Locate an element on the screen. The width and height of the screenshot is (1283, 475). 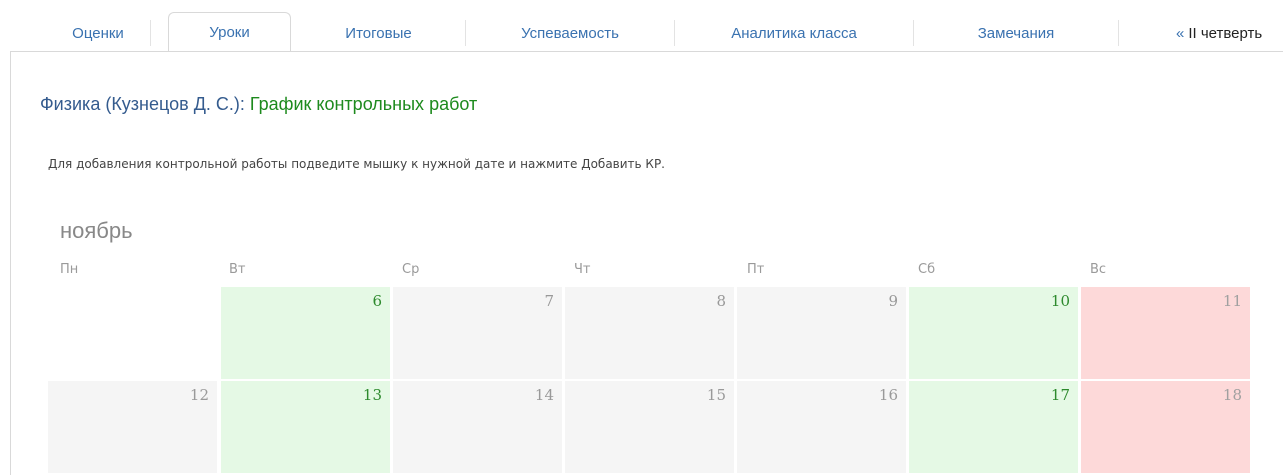
quarter-link-label: II четверть is located at coordinates (1225, 33).